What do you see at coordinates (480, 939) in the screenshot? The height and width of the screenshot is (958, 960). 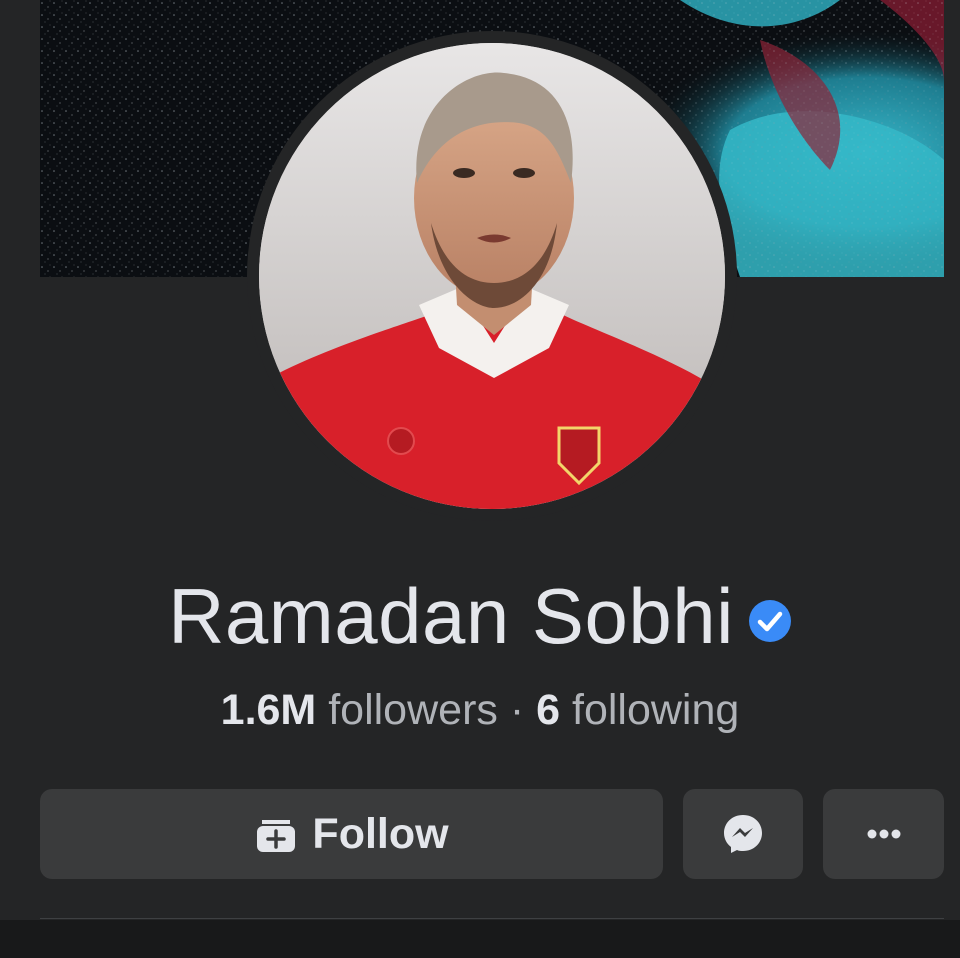 I see `bottom-band` at bounding box center [480, 939].